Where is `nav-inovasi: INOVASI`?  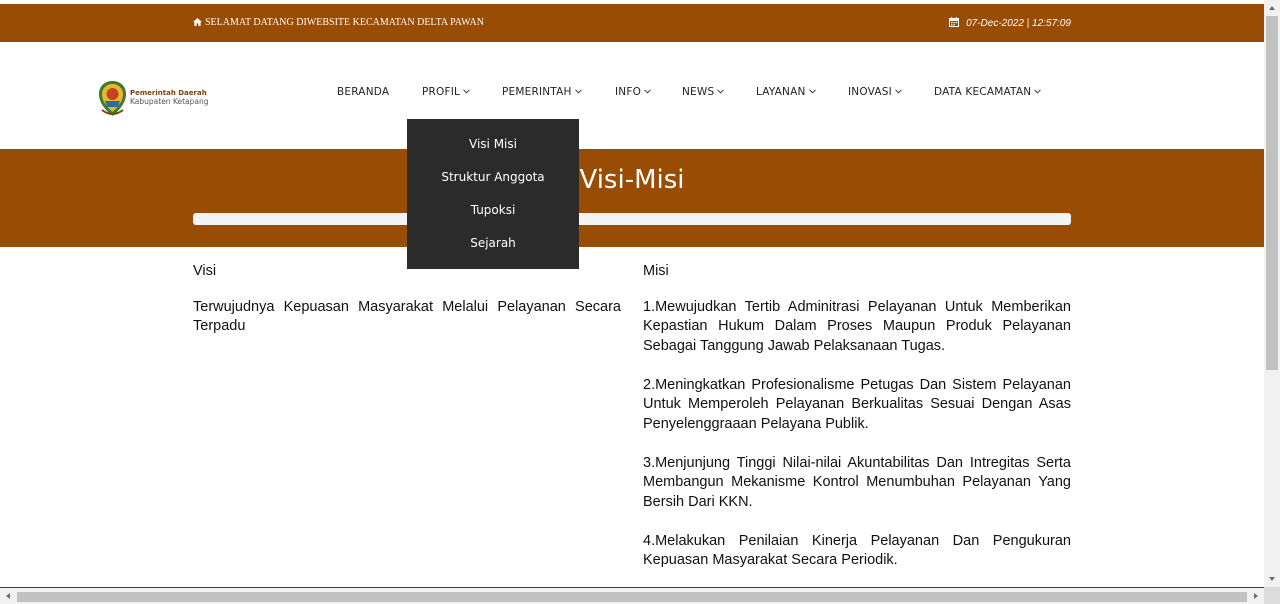
nav-inovasi: INOVASI is located at coordinates (875, 92).